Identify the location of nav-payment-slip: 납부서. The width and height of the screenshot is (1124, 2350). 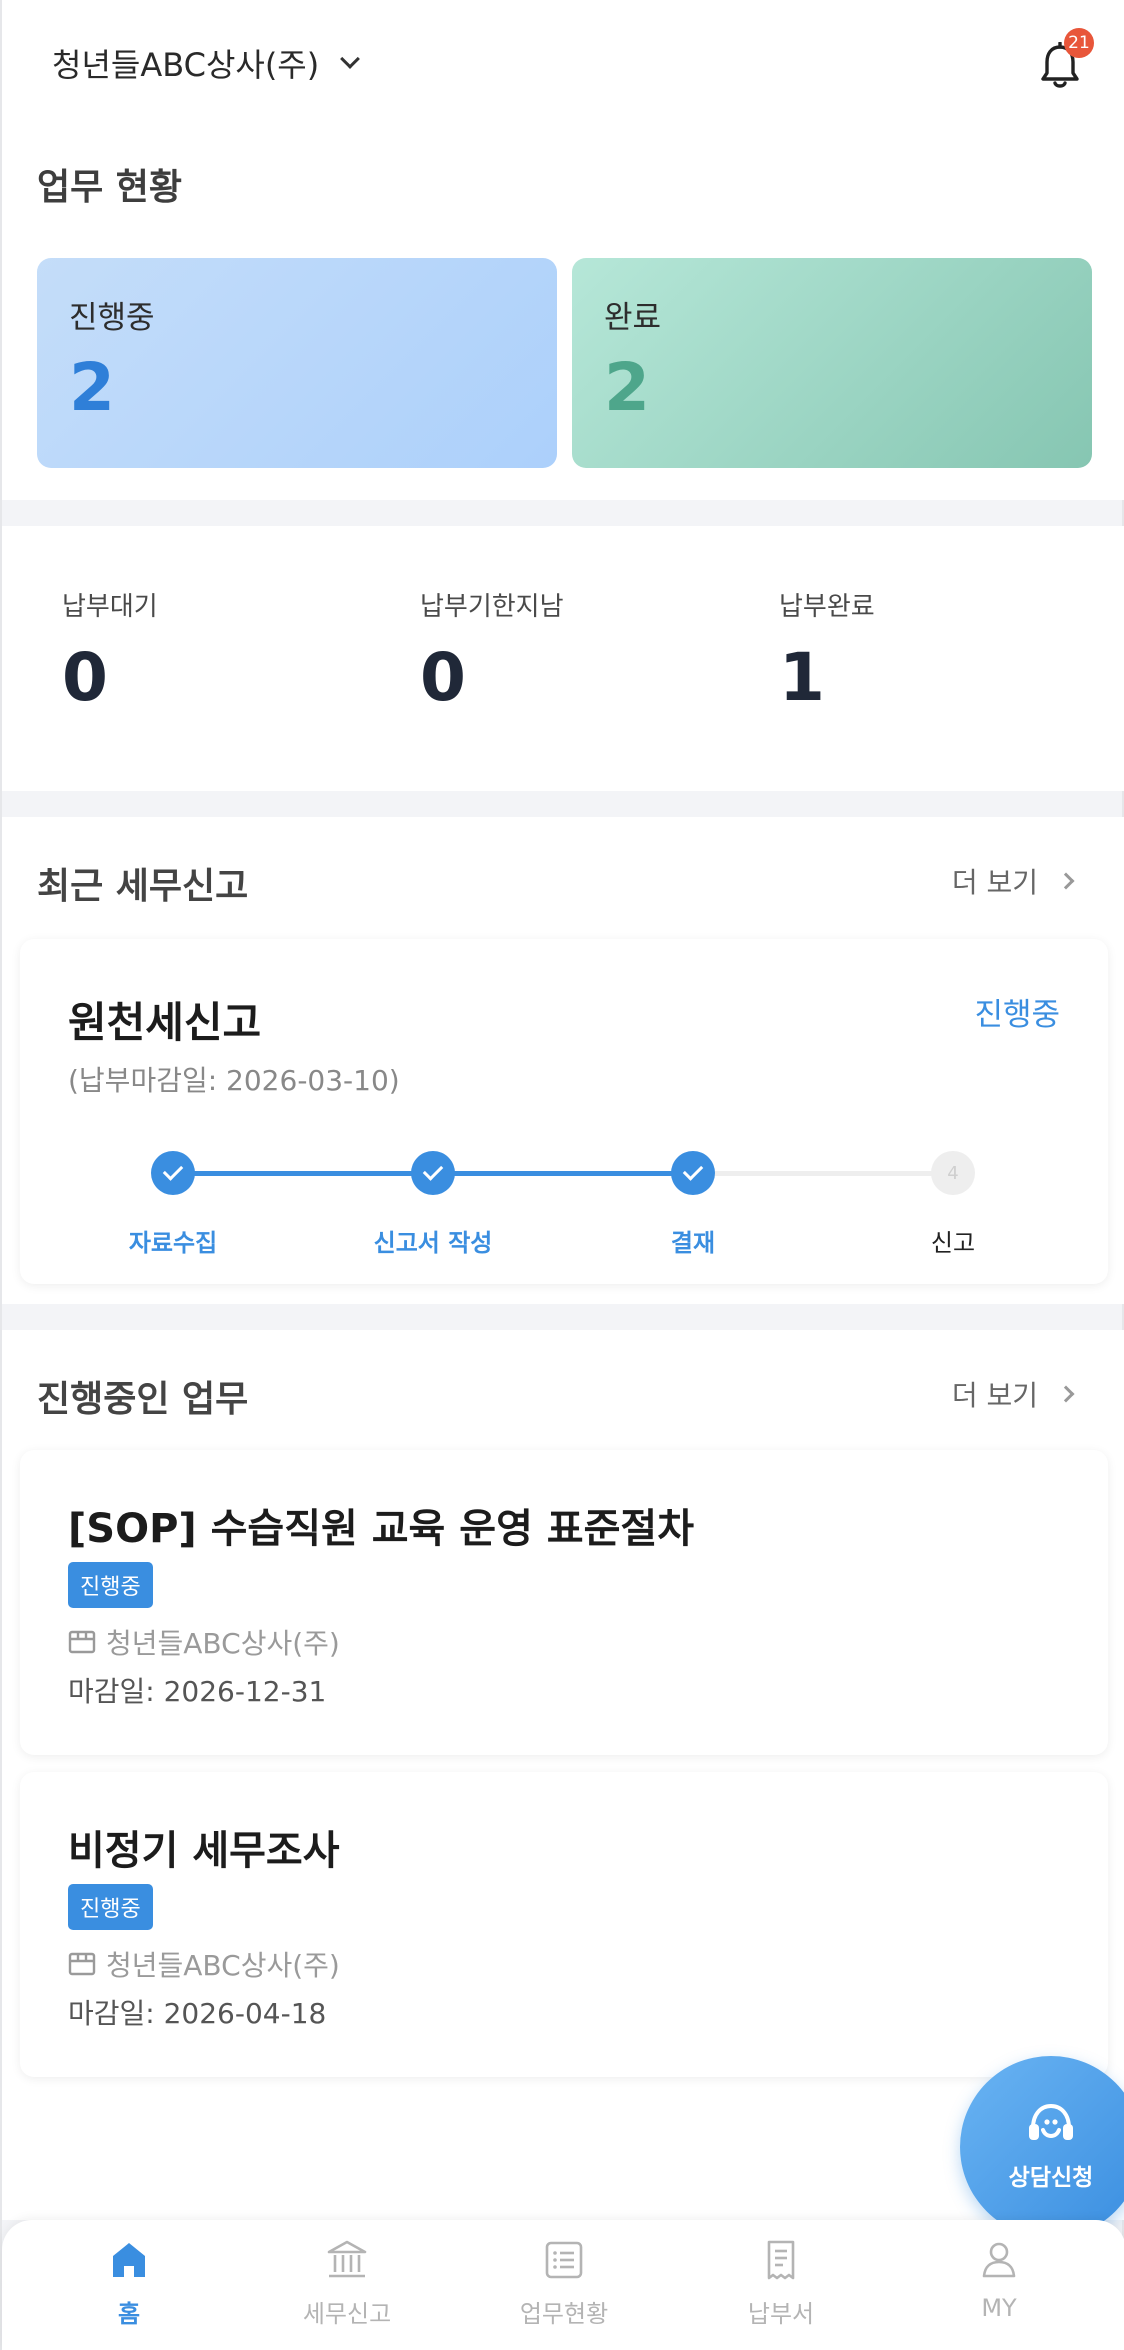
(781, 2288).